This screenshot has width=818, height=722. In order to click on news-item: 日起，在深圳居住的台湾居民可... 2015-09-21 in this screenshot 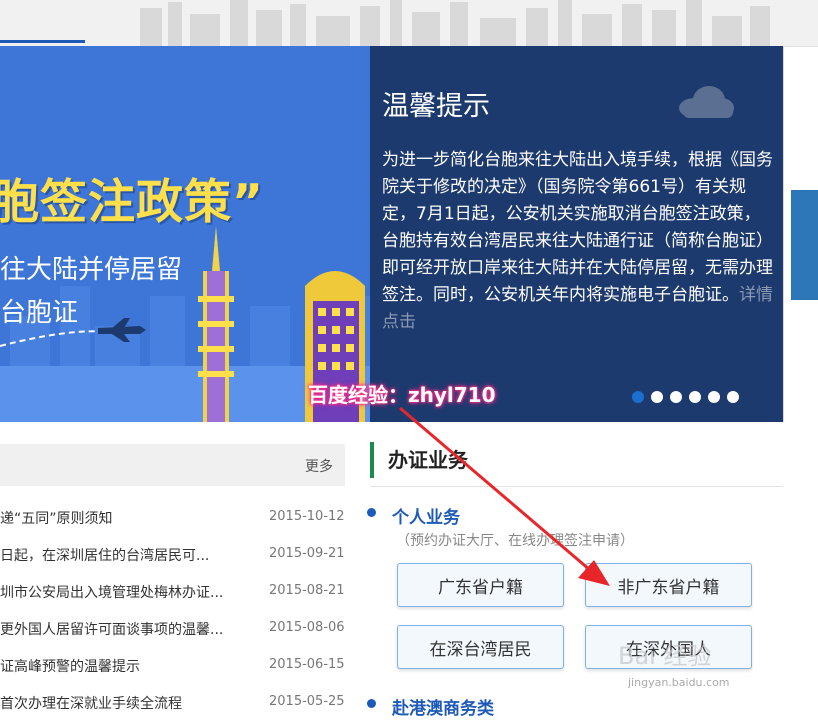, I will do `click(172, 555)`.